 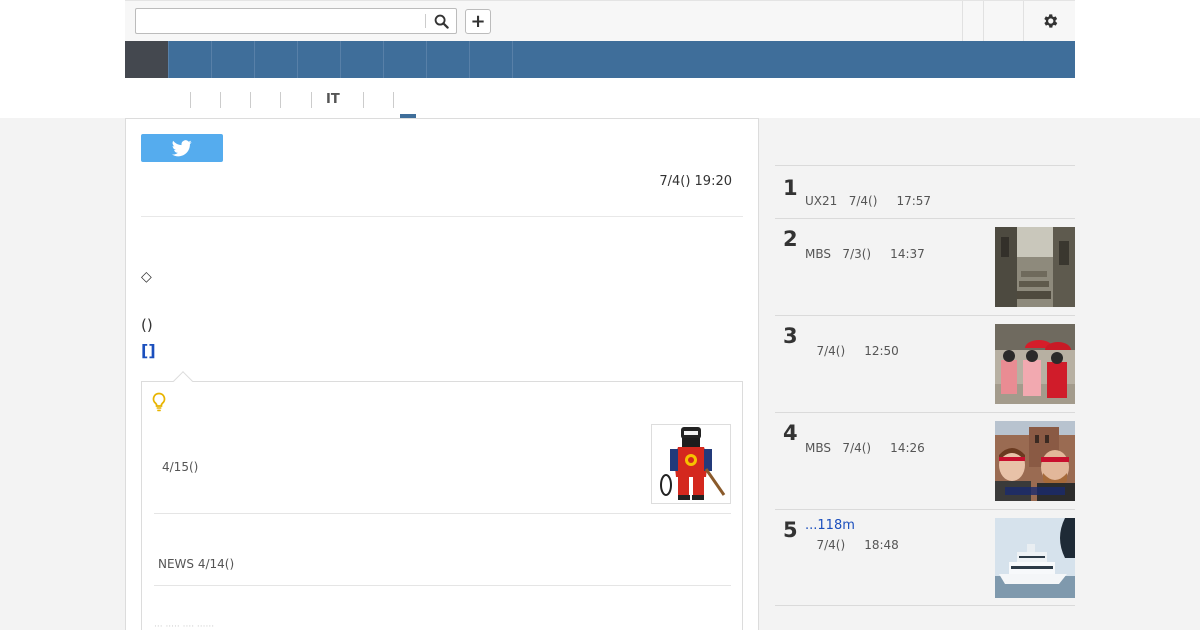 What do you see at coordinates (600, 98) in the screenshot?
I see `sub-nav: IT` at bounding box center [600, 98].